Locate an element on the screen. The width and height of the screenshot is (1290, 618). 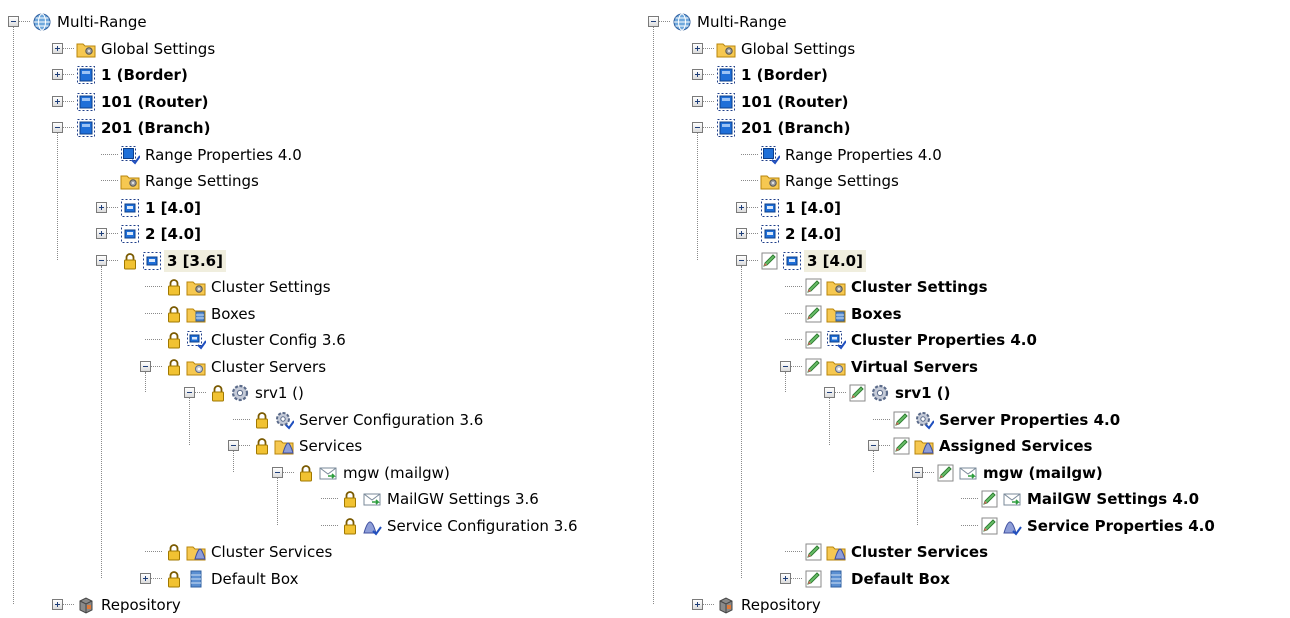
tree-node-label: 201 (Branch) is located at coordinates (155, 128).